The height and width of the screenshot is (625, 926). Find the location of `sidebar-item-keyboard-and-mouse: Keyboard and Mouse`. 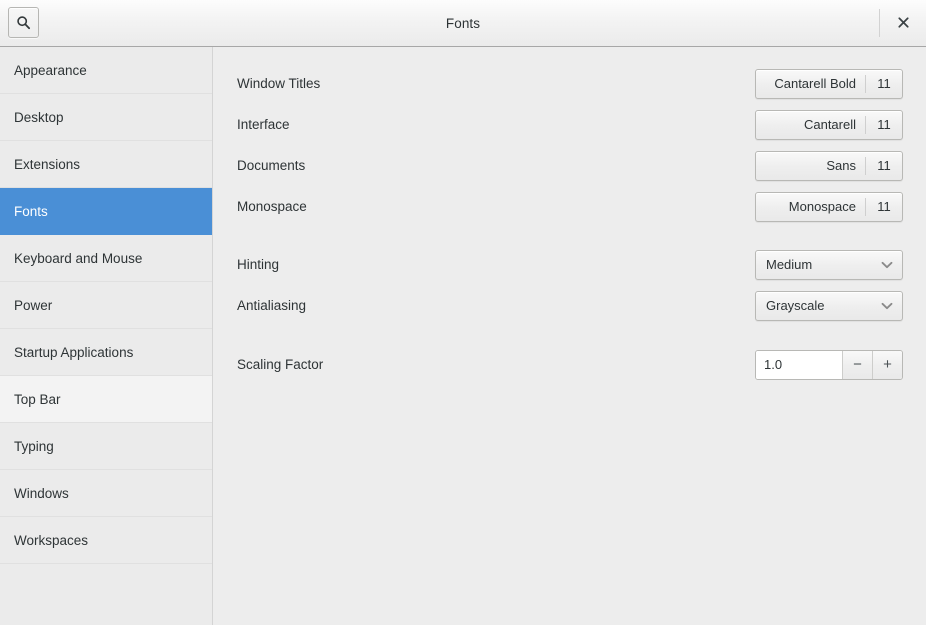

sidebar-item-keyboard-and-mouse: Keyboard and Mouse is located at coordinates (106, 258).